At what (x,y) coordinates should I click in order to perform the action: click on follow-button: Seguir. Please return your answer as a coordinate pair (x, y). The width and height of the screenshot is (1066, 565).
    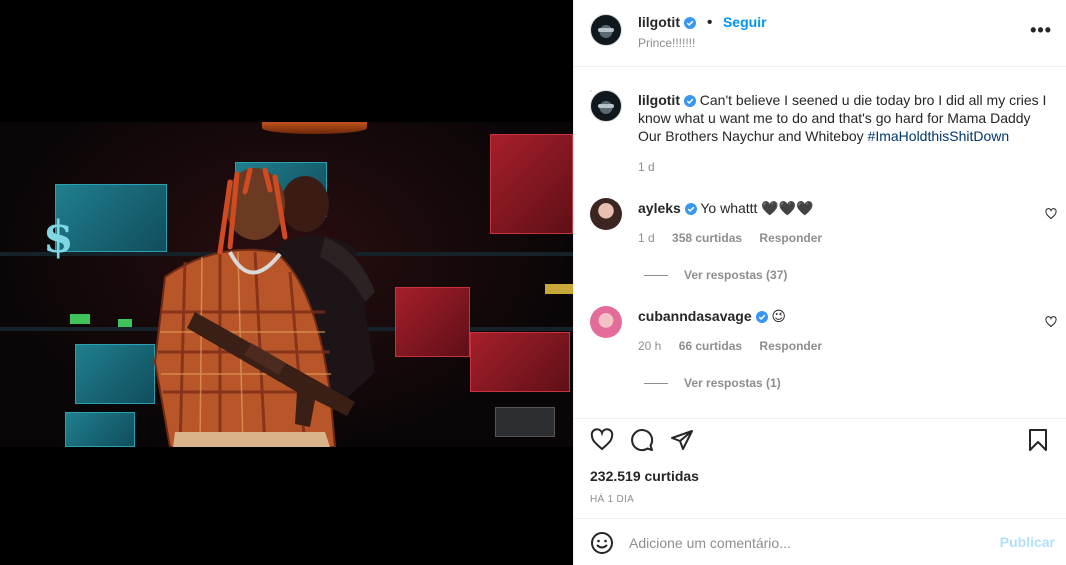
    Looking at the image, I should click on (745, 22).